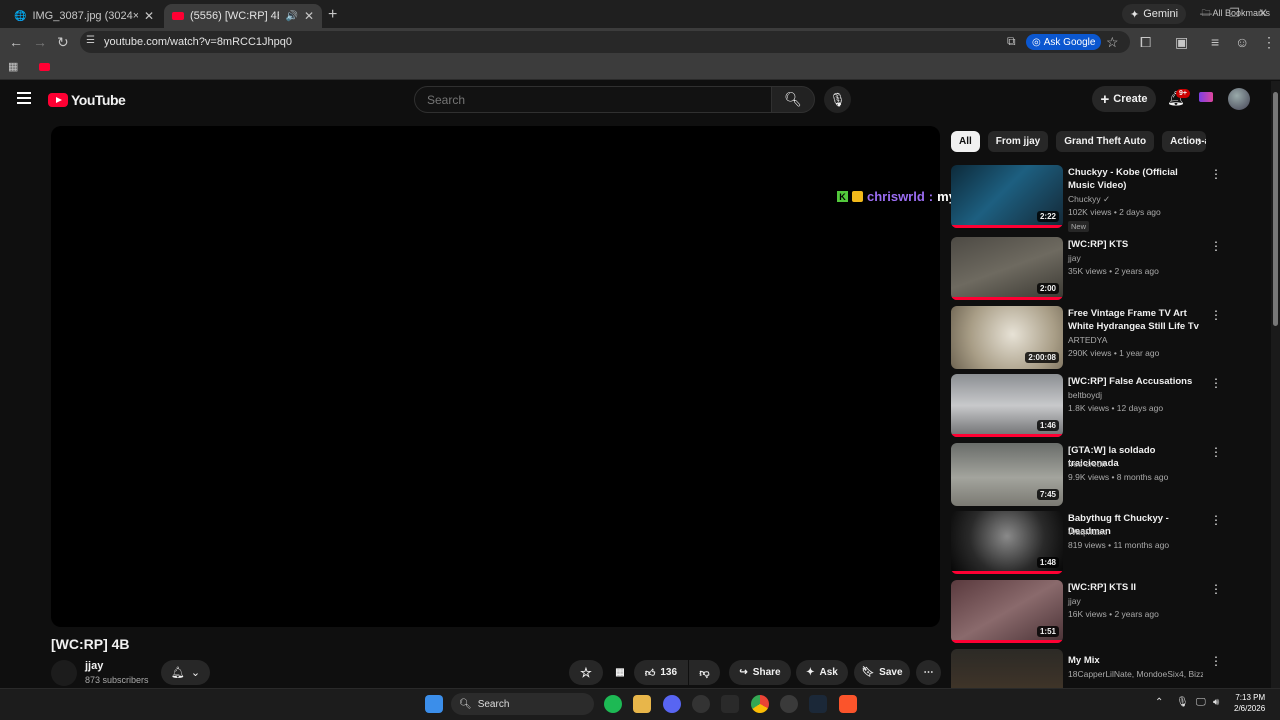  I want to click on star-button: ☆, so click(586, 672).